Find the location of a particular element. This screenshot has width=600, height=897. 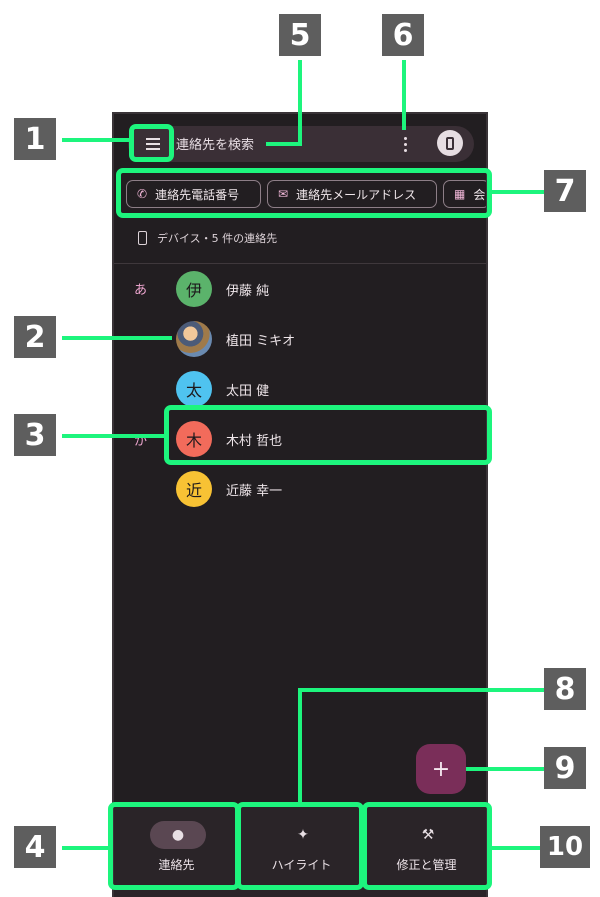

callout-number-8: 8 is located at coordinates (565, 689).